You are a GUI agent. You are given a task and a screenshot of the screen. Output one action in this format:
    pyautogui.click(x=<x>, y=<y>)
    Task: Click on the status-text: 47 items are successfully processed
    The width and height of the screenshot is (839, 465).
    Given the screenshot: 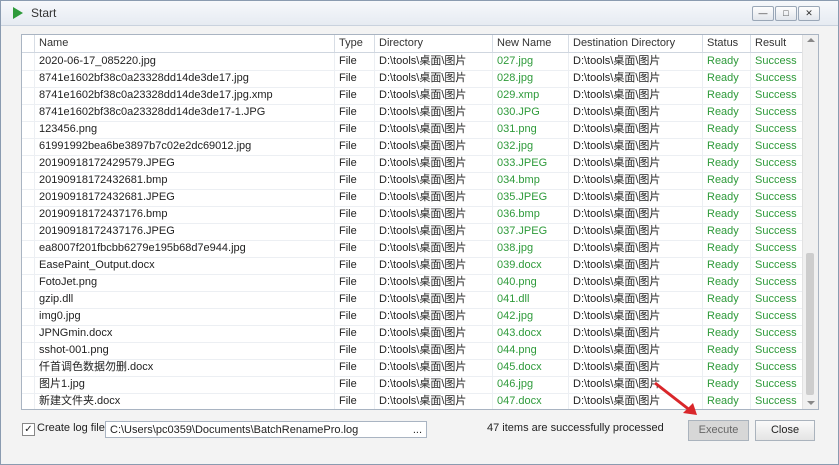 What is the action you would take?
    pyautogui.click(x=575, y=428)
    